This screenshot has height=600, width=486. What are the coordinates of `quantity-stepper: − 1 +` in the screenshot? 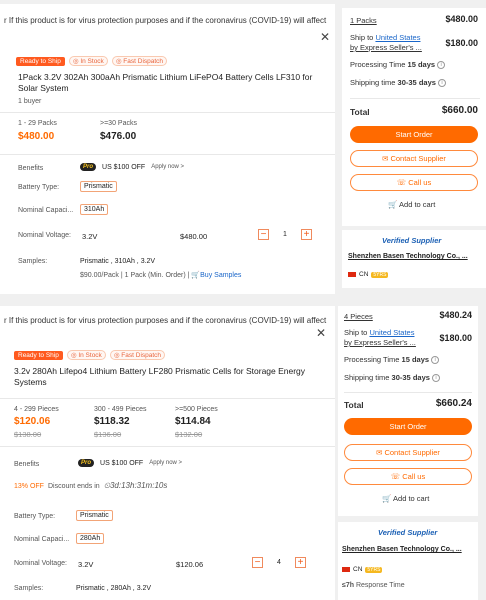 It's located at (285, 234).